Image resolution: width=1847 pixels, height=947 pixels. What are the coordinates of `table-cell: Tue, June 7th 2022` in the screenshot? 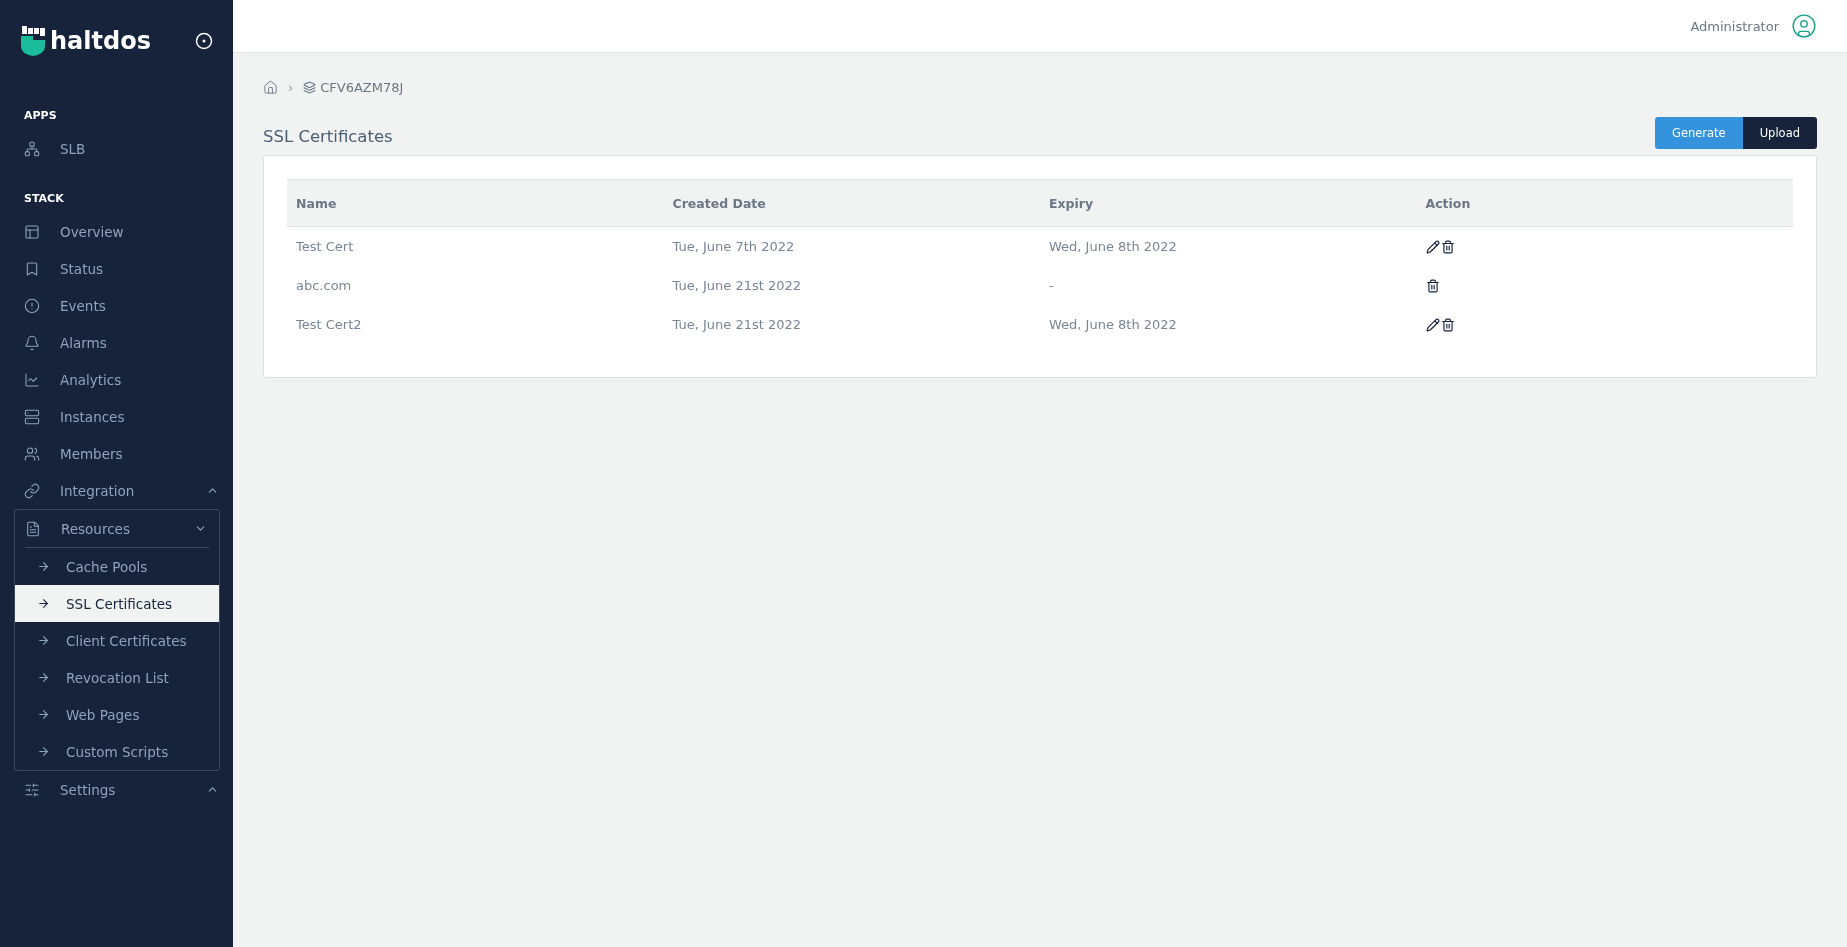 It's located at (851, 246).